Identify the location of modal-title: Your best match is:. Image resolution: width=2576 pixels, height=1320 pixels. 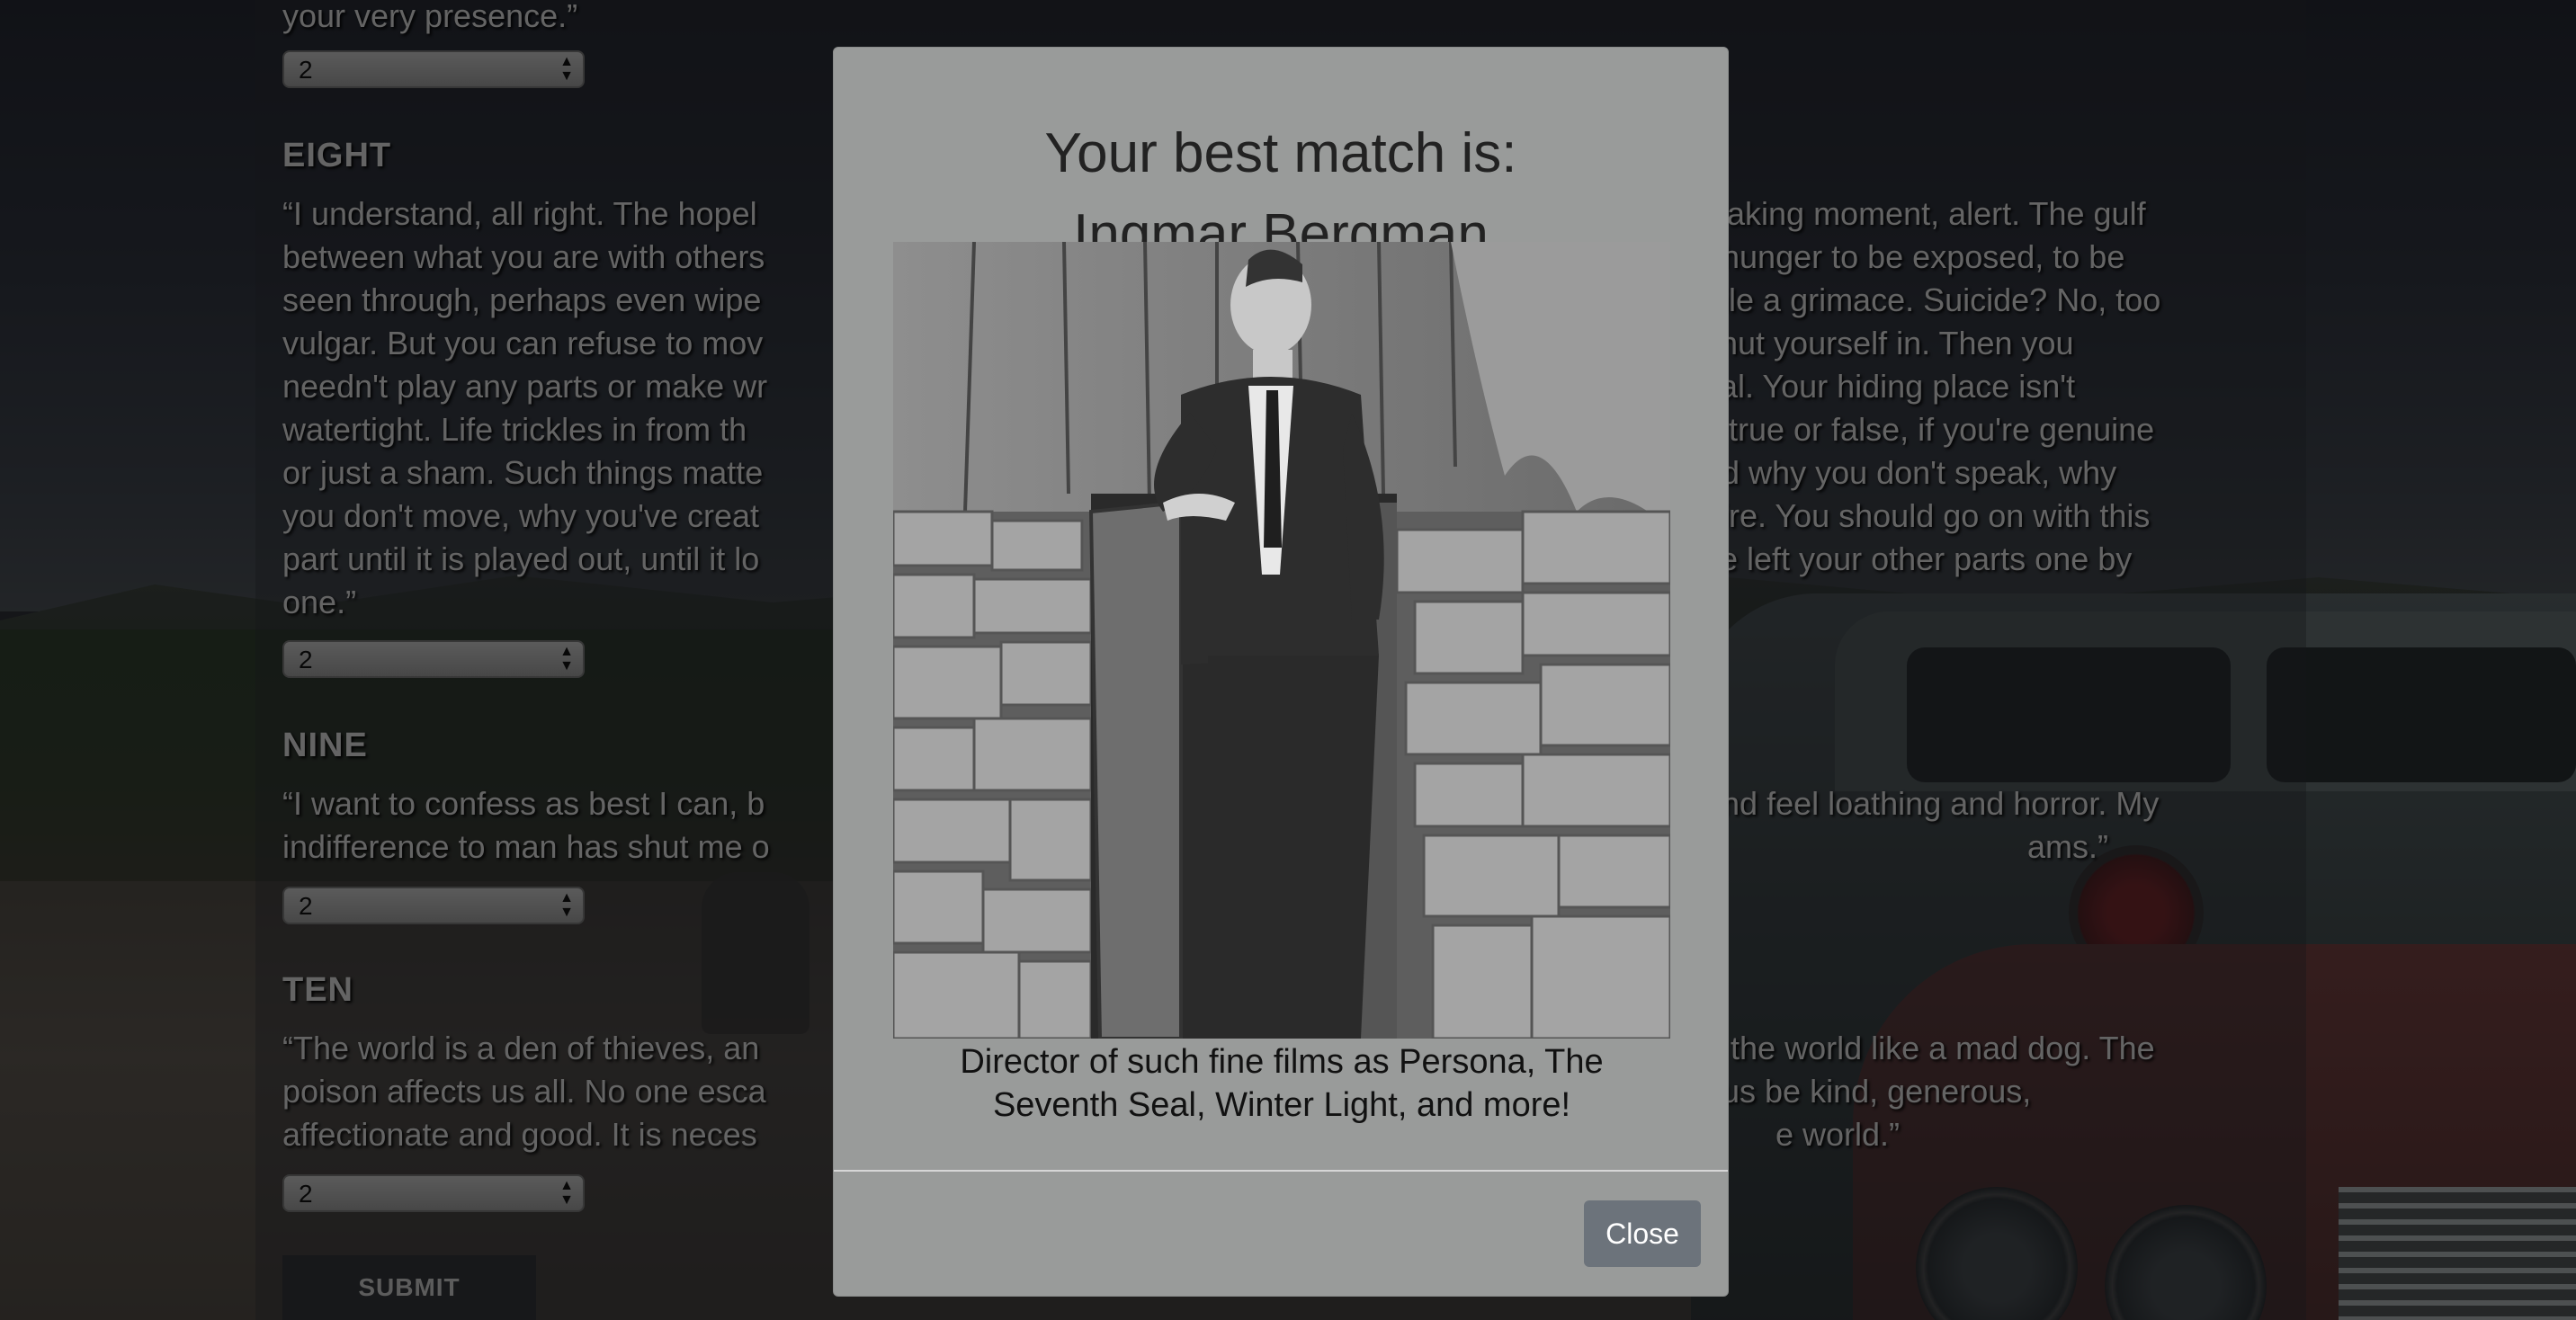
(1280, 153).